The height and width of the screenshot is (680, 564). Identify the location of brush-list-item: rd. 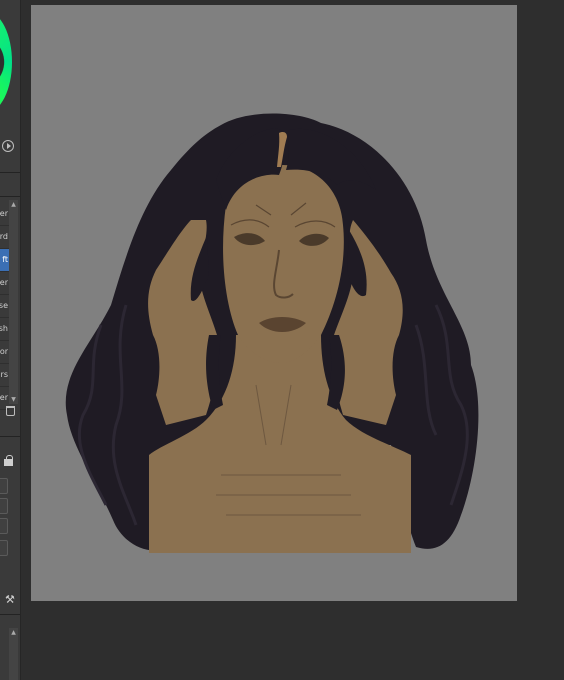
(4, 237).